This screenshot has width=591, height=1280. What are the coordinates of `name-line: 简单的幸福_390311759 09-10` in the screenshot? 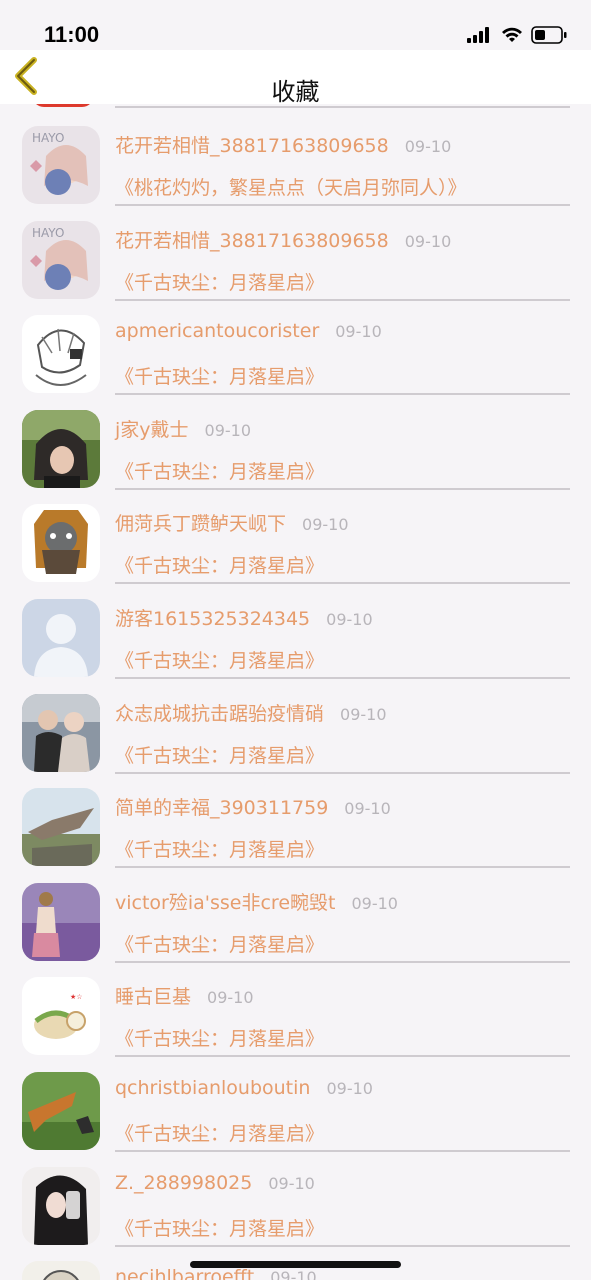 It's located at (253, 806).